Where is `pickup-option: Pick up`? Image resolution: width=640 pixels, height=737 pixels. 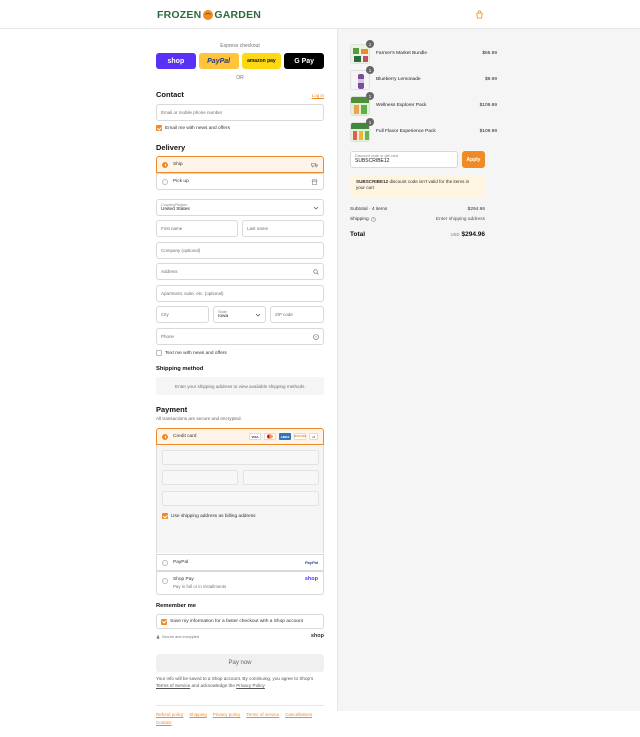
pickup-option: Pick up is located at coordinates (240, 181).